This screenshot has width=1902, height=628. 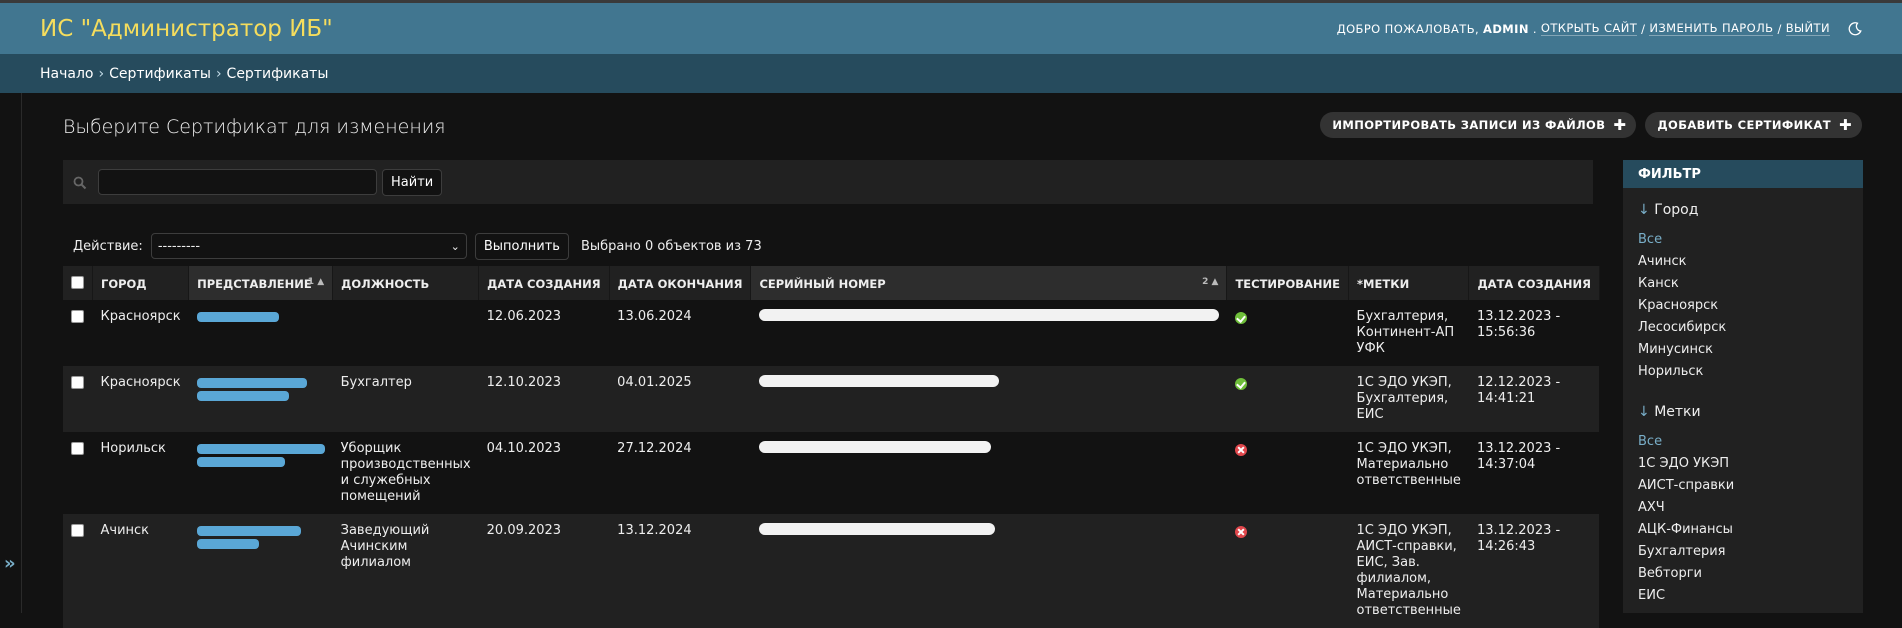 I want to click on change-password-link: Изменить пароль, so click(x=1711, y=28).